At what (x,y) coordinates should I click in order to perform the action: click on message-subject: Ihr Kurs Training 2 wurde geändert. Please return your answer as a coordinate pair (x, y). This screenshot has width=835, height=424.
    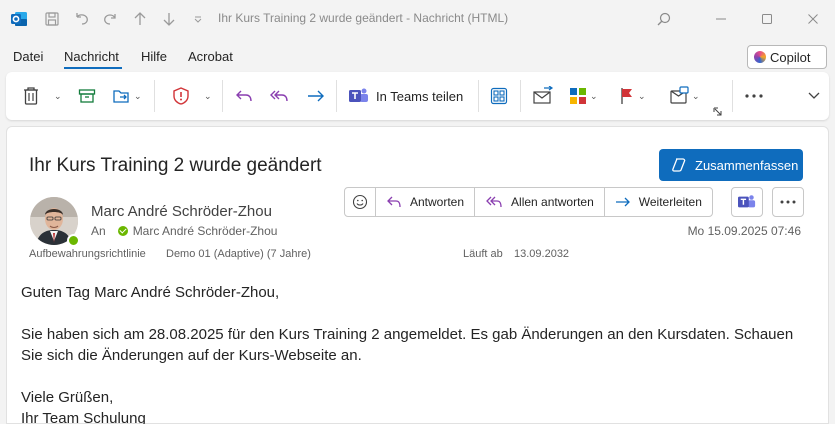
    Looking at the image, I should click on (175, 165).